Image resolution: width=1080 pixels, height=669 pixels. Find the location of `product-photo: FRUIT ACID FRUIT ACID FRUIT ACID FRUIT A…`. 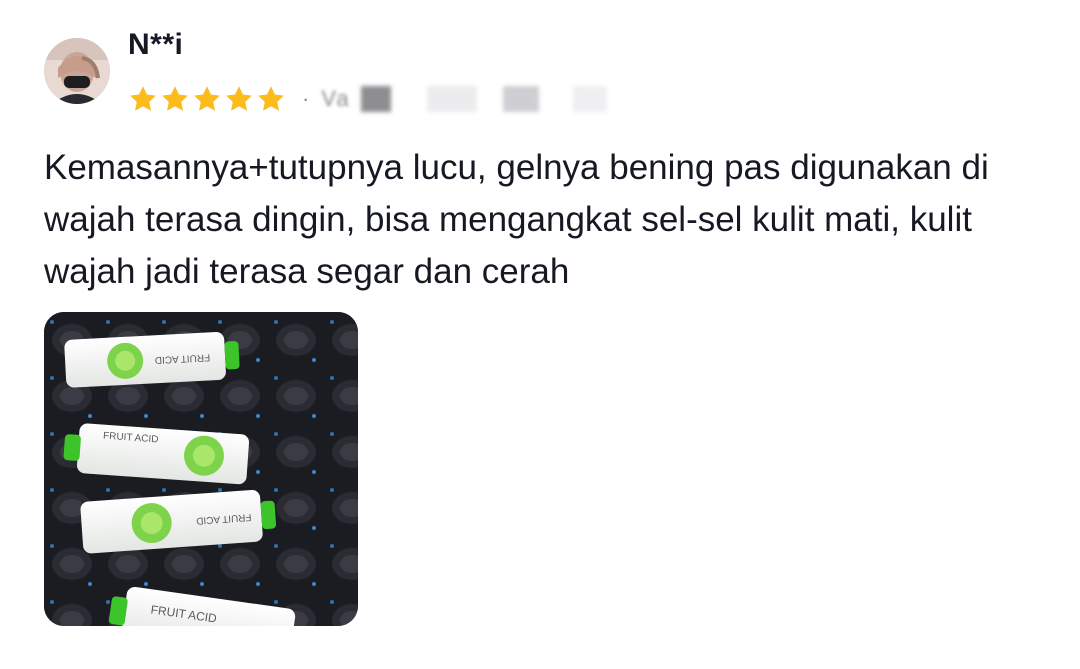

product-photo: FRUIT ACID FRUIT ACID FRUIT ACID FRUIT A… is located at coordinates (201, 469).